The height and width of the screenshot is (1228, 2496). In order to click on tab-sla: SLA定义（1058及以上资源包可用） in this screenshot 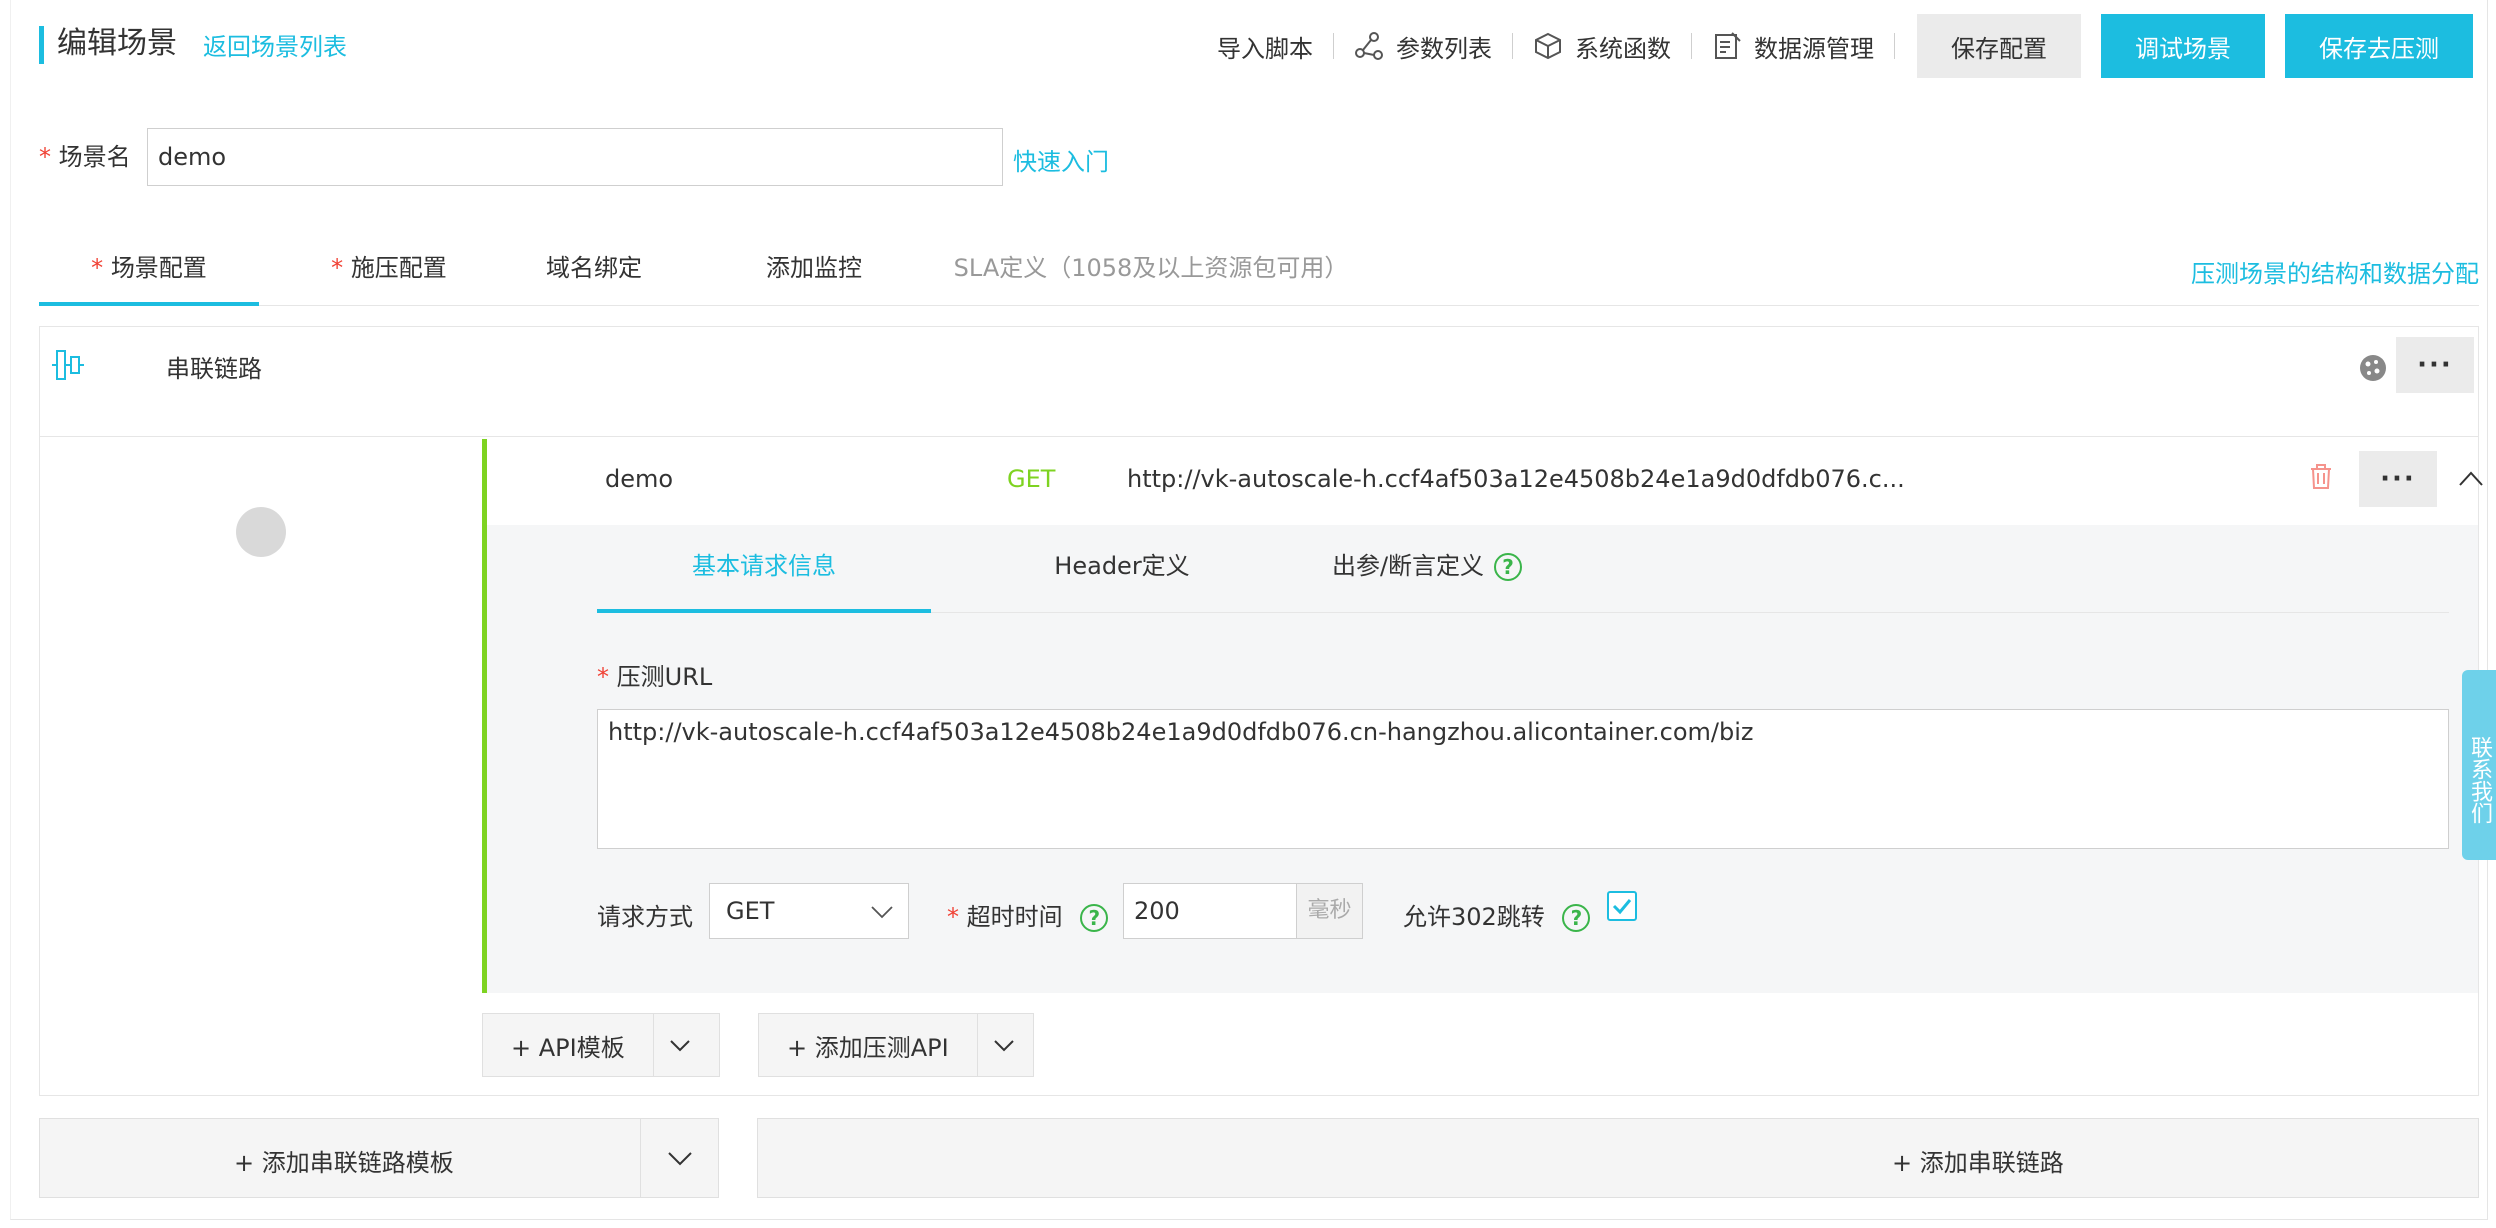, I will do `click(1151, 268)`.